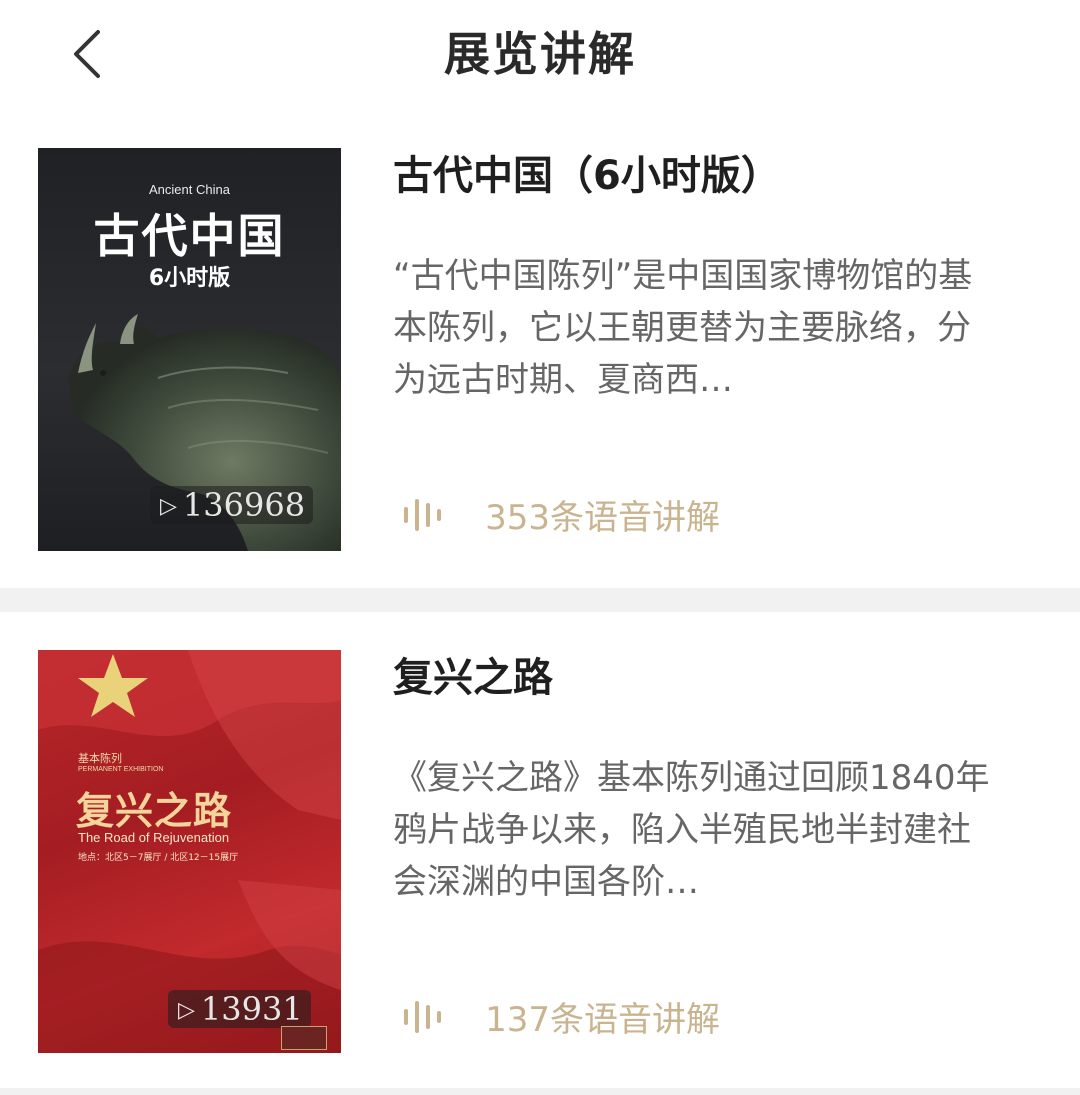 The height and width of the screenshot is (1095, 1080). I want to click on audio-guide-count: 137条语音讲解, so click(561, 1017).